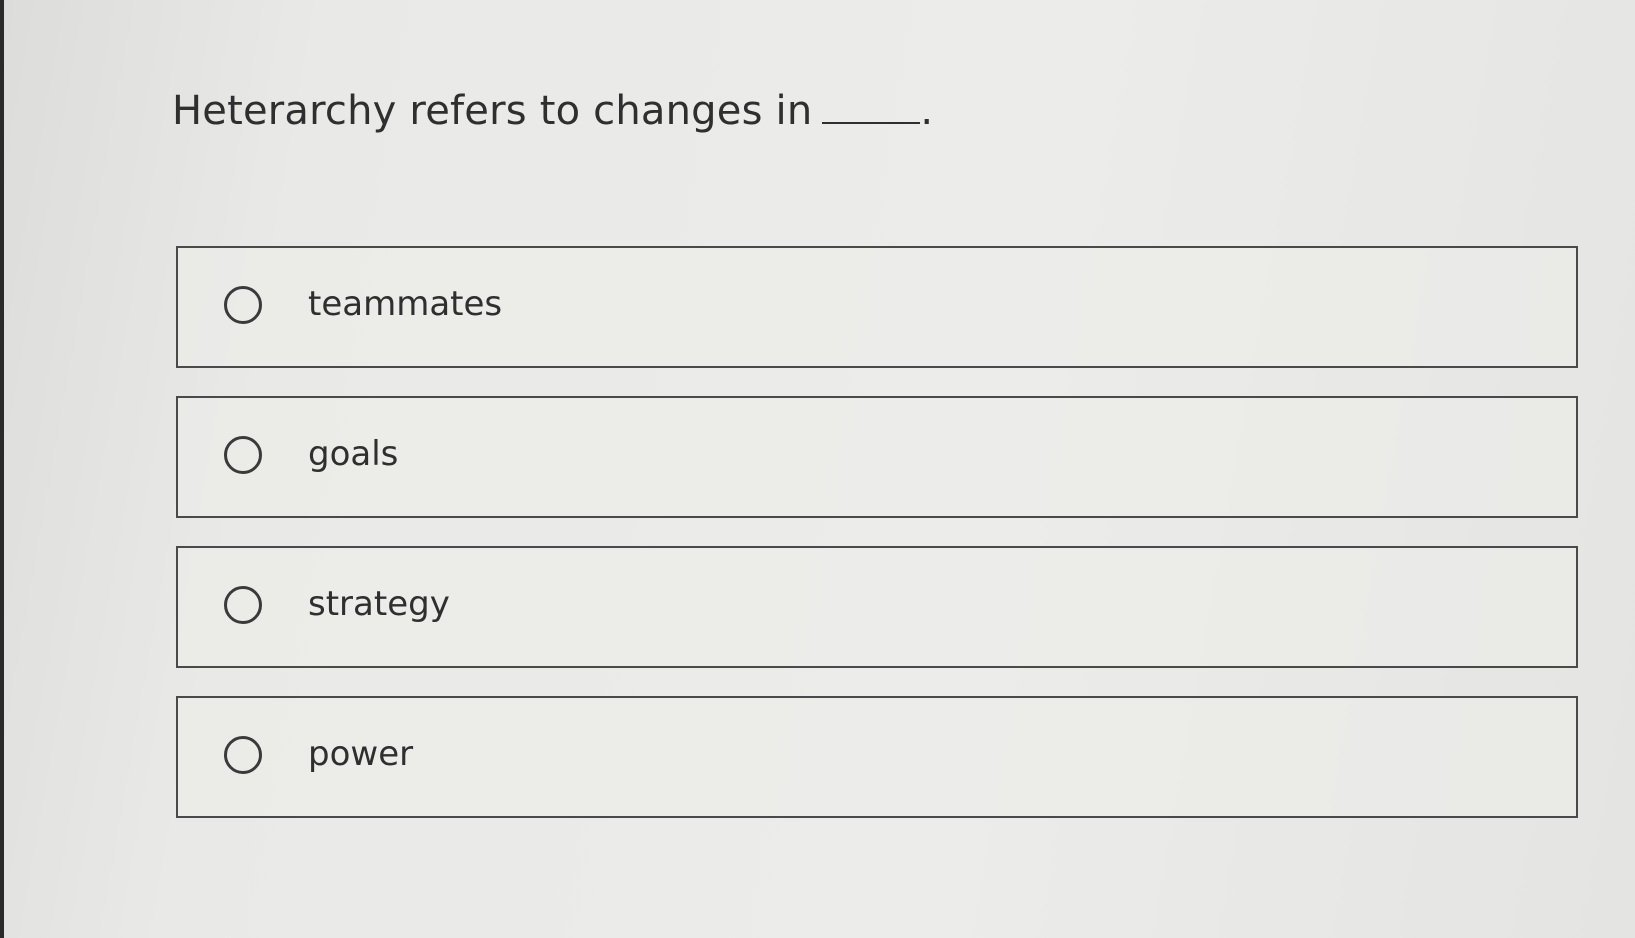  Describe the element at coordinates (877, 307) in the screenshot. I see `option-teammates: teammates` at that location.